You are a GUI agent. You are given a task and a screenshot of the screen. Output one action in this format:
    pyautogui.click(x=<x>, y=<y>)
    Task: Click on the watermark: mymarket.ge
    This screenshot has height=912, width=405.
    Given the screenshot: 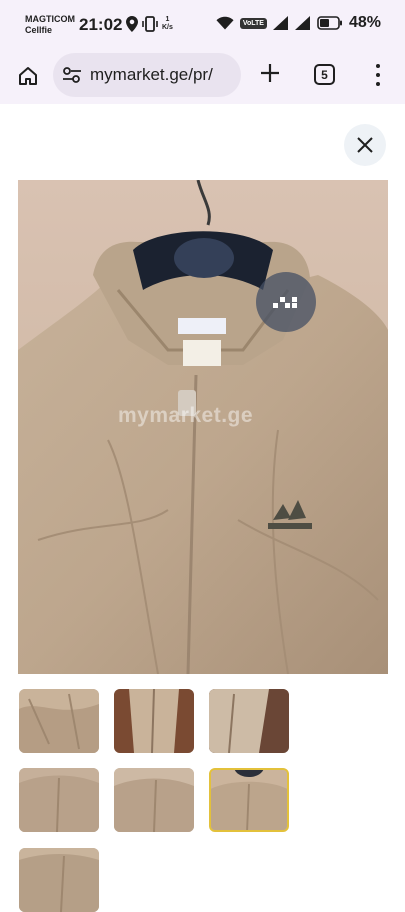 What is the action you would take?
    pyautogui.click(x=186, y=415)
    